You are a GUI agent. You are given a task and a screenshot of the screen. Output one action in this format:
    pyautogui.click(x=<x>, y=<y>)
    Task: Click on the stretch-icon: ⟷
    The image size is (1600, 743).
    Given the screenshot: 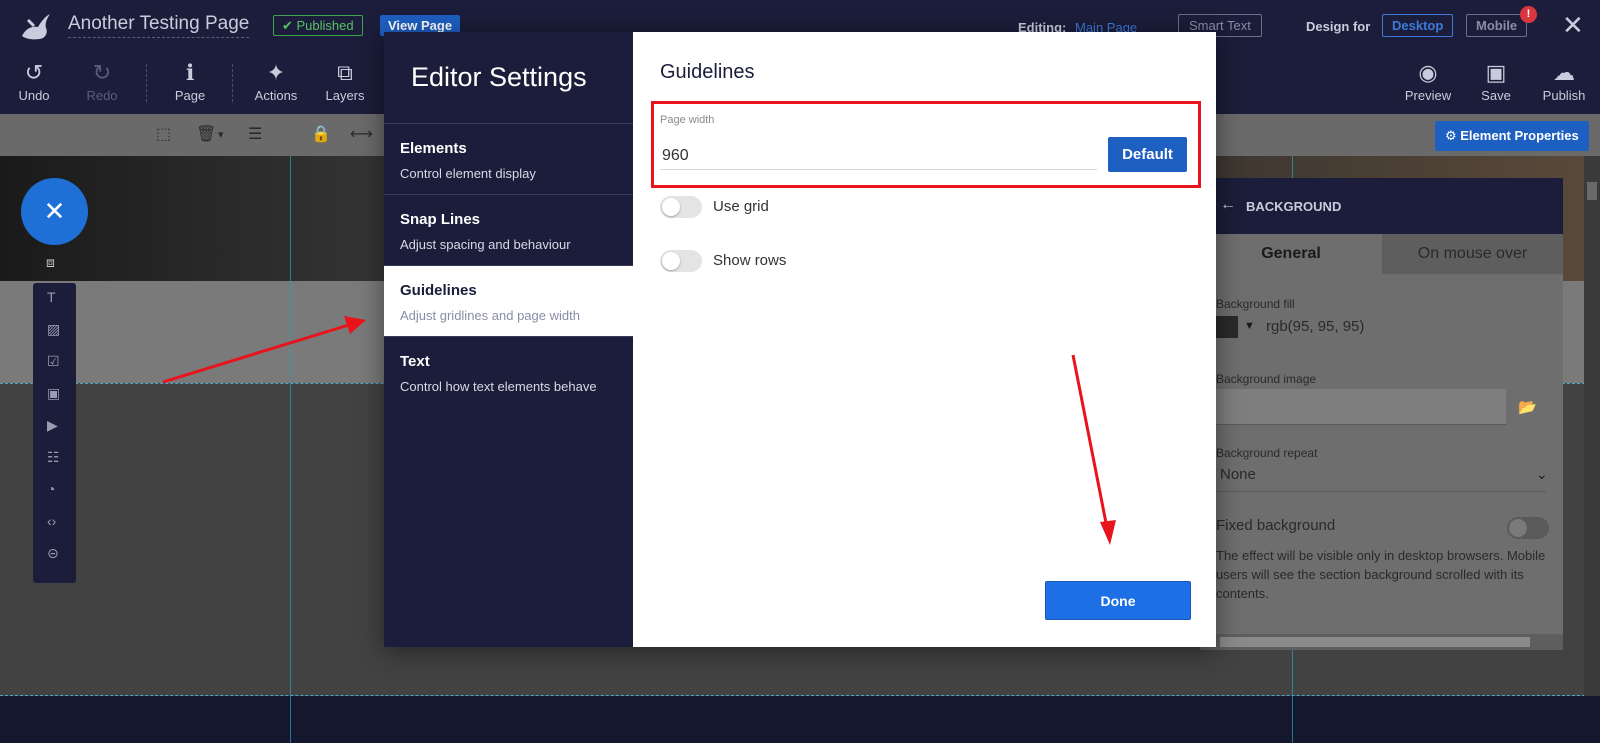 What is the action you would take?
    pyautogui.click(x=361, y=134)
    